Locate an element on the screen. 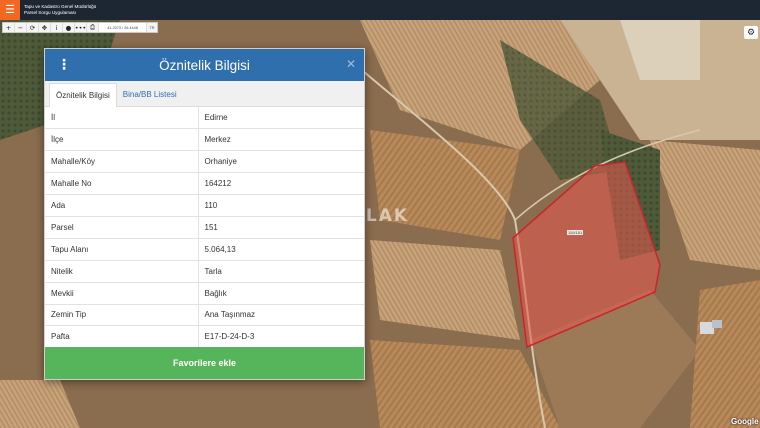 This screenshot has width=760, height=428. pin-icon: ● is located at coordinates (69, 27).